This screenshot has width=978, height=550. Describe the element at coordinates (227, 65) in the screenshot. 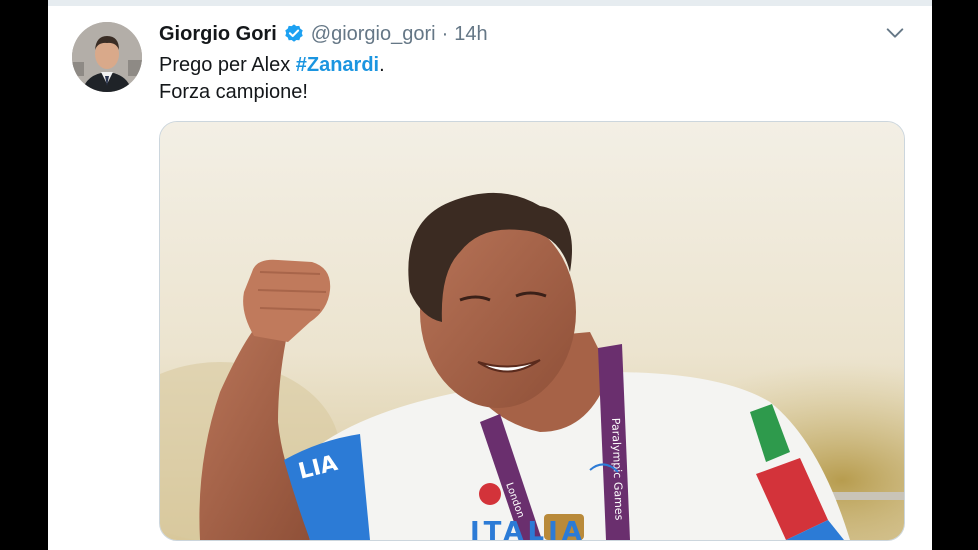

I see `tweet-text-prefix: Prego per Alex` at that location.